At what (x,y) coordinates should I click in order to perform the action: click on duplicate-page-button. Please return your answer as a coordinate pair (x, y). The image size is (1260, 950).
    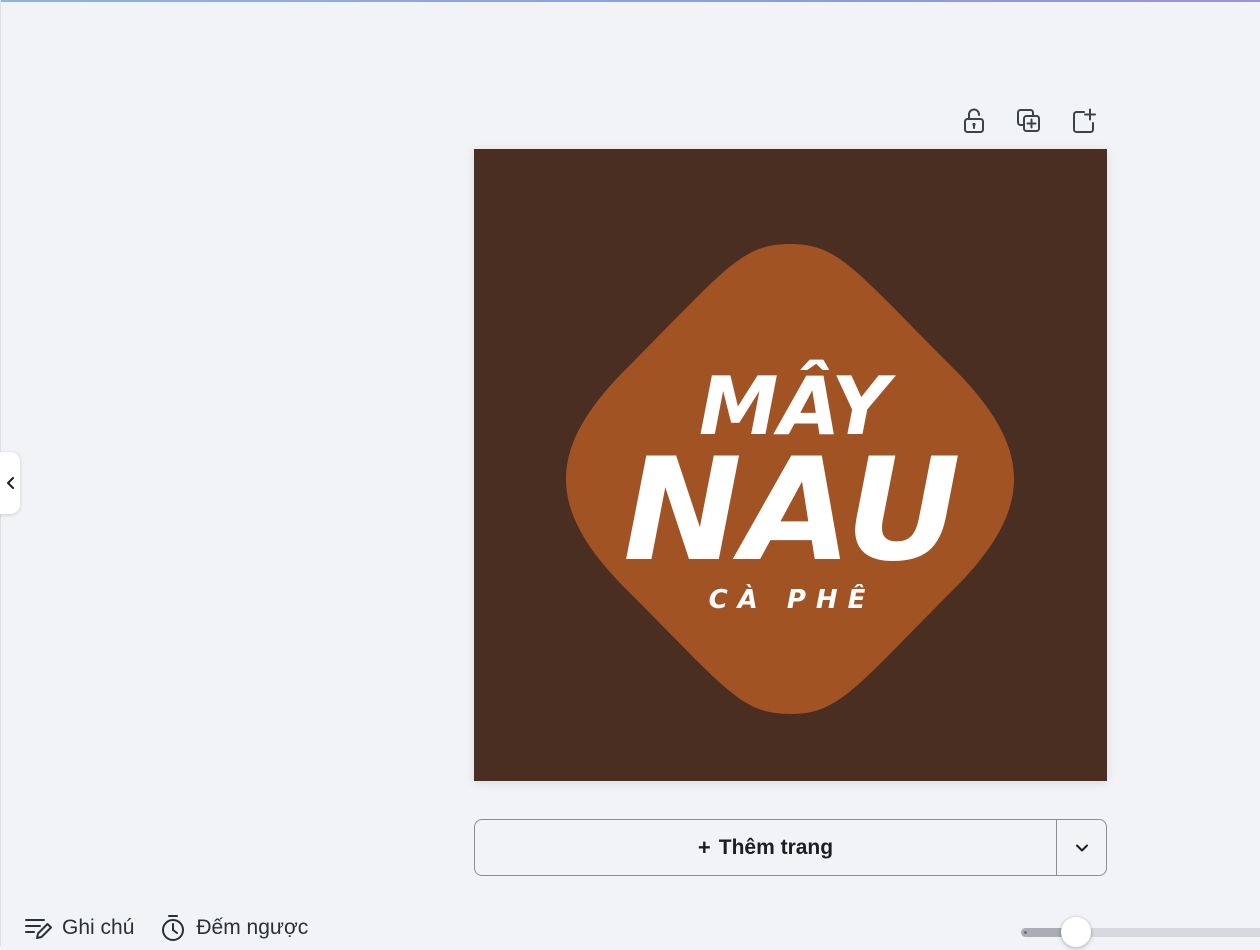
    Looking at the image, I should click on (1029, 121).